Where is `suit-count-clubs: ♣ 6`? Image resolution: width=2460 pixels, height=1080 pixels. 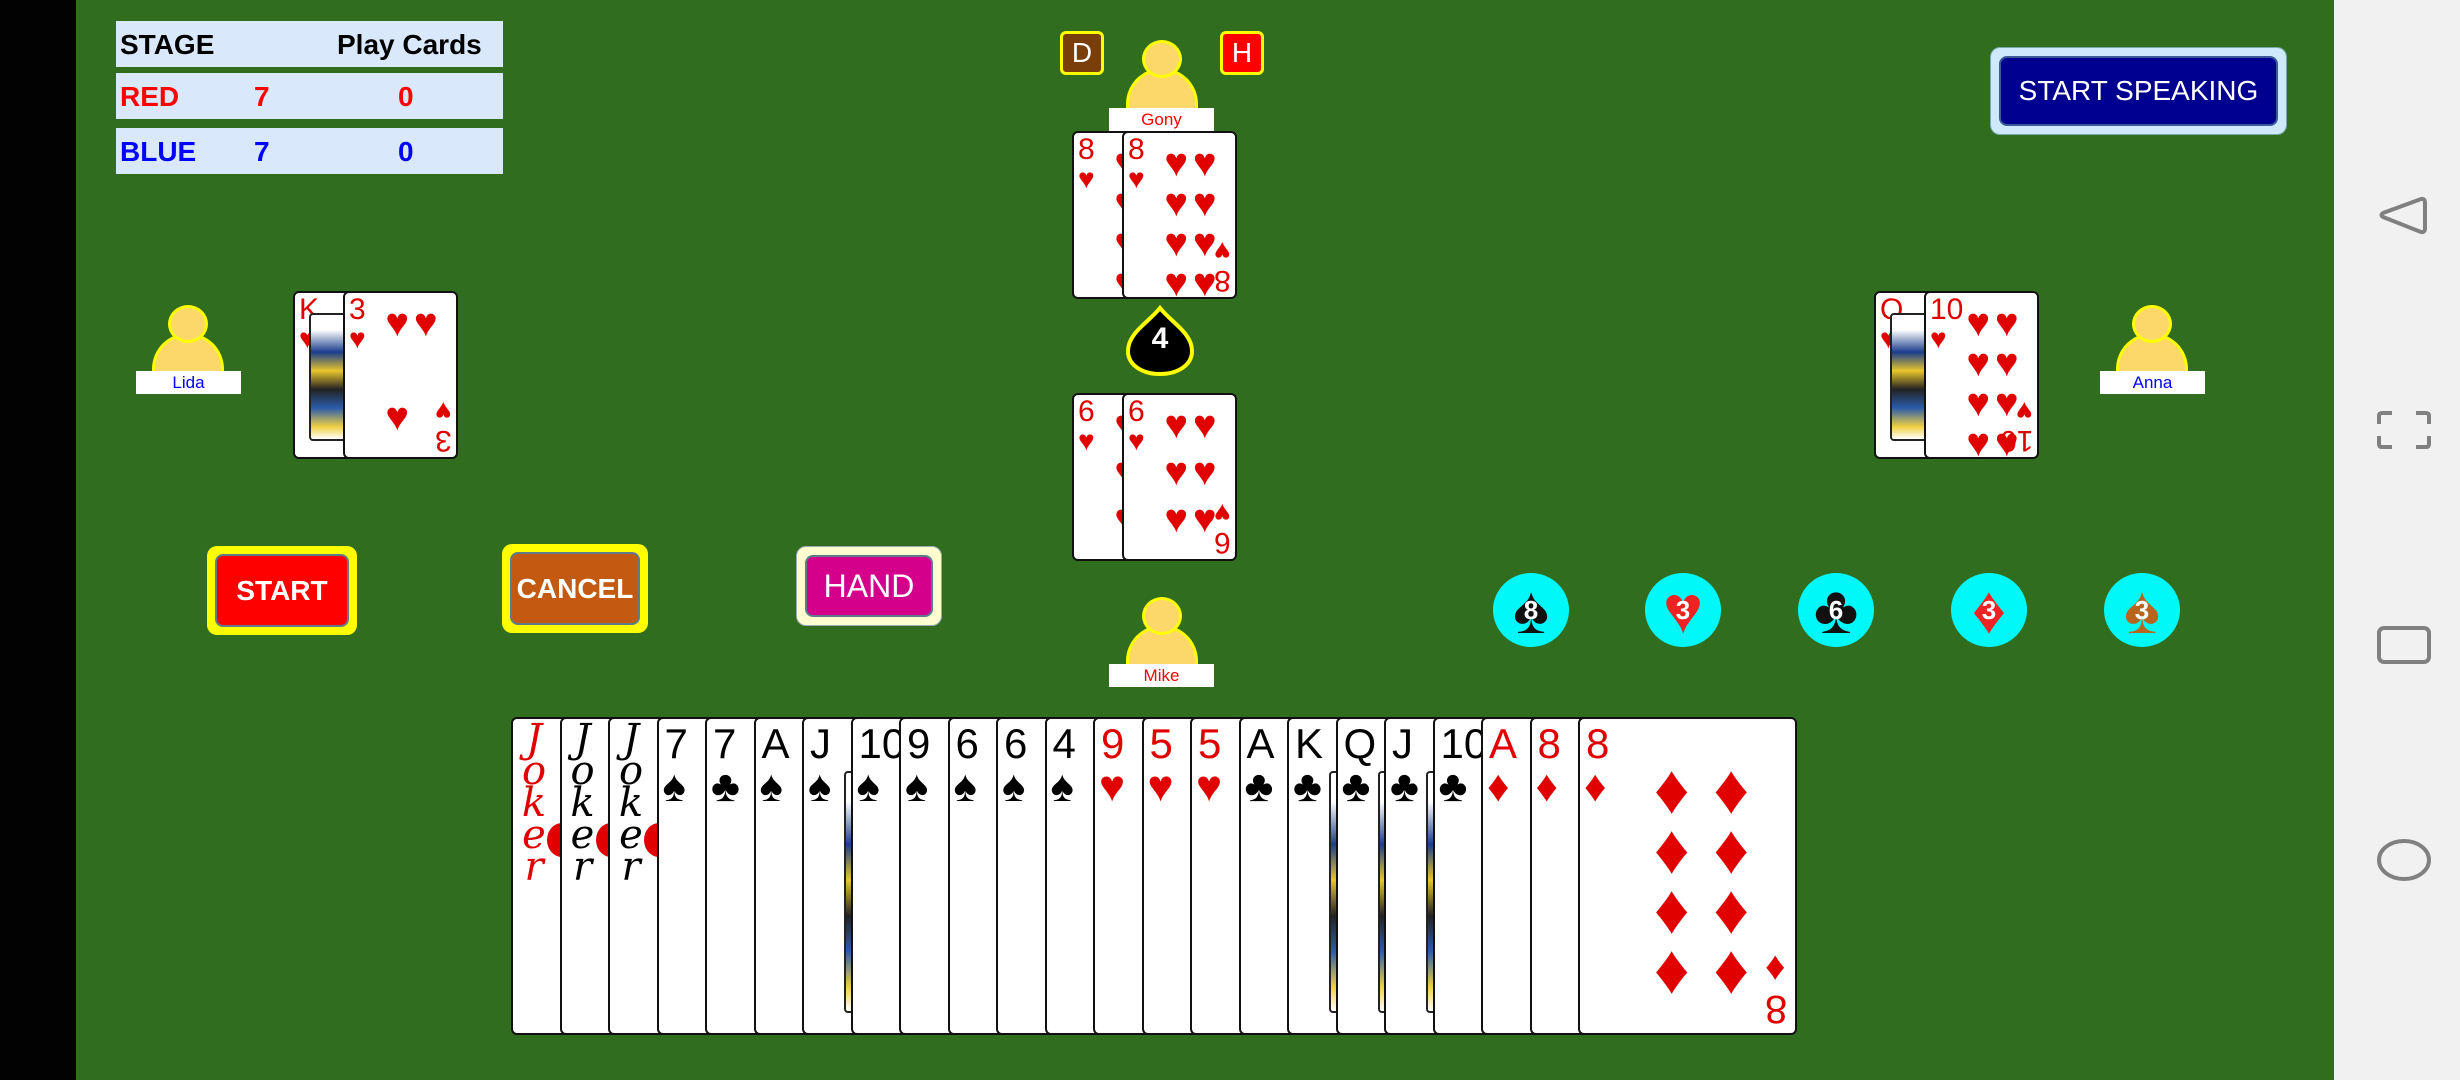 suit-count-clubs: ♣ 6 is located at coordinates (1836, 610).